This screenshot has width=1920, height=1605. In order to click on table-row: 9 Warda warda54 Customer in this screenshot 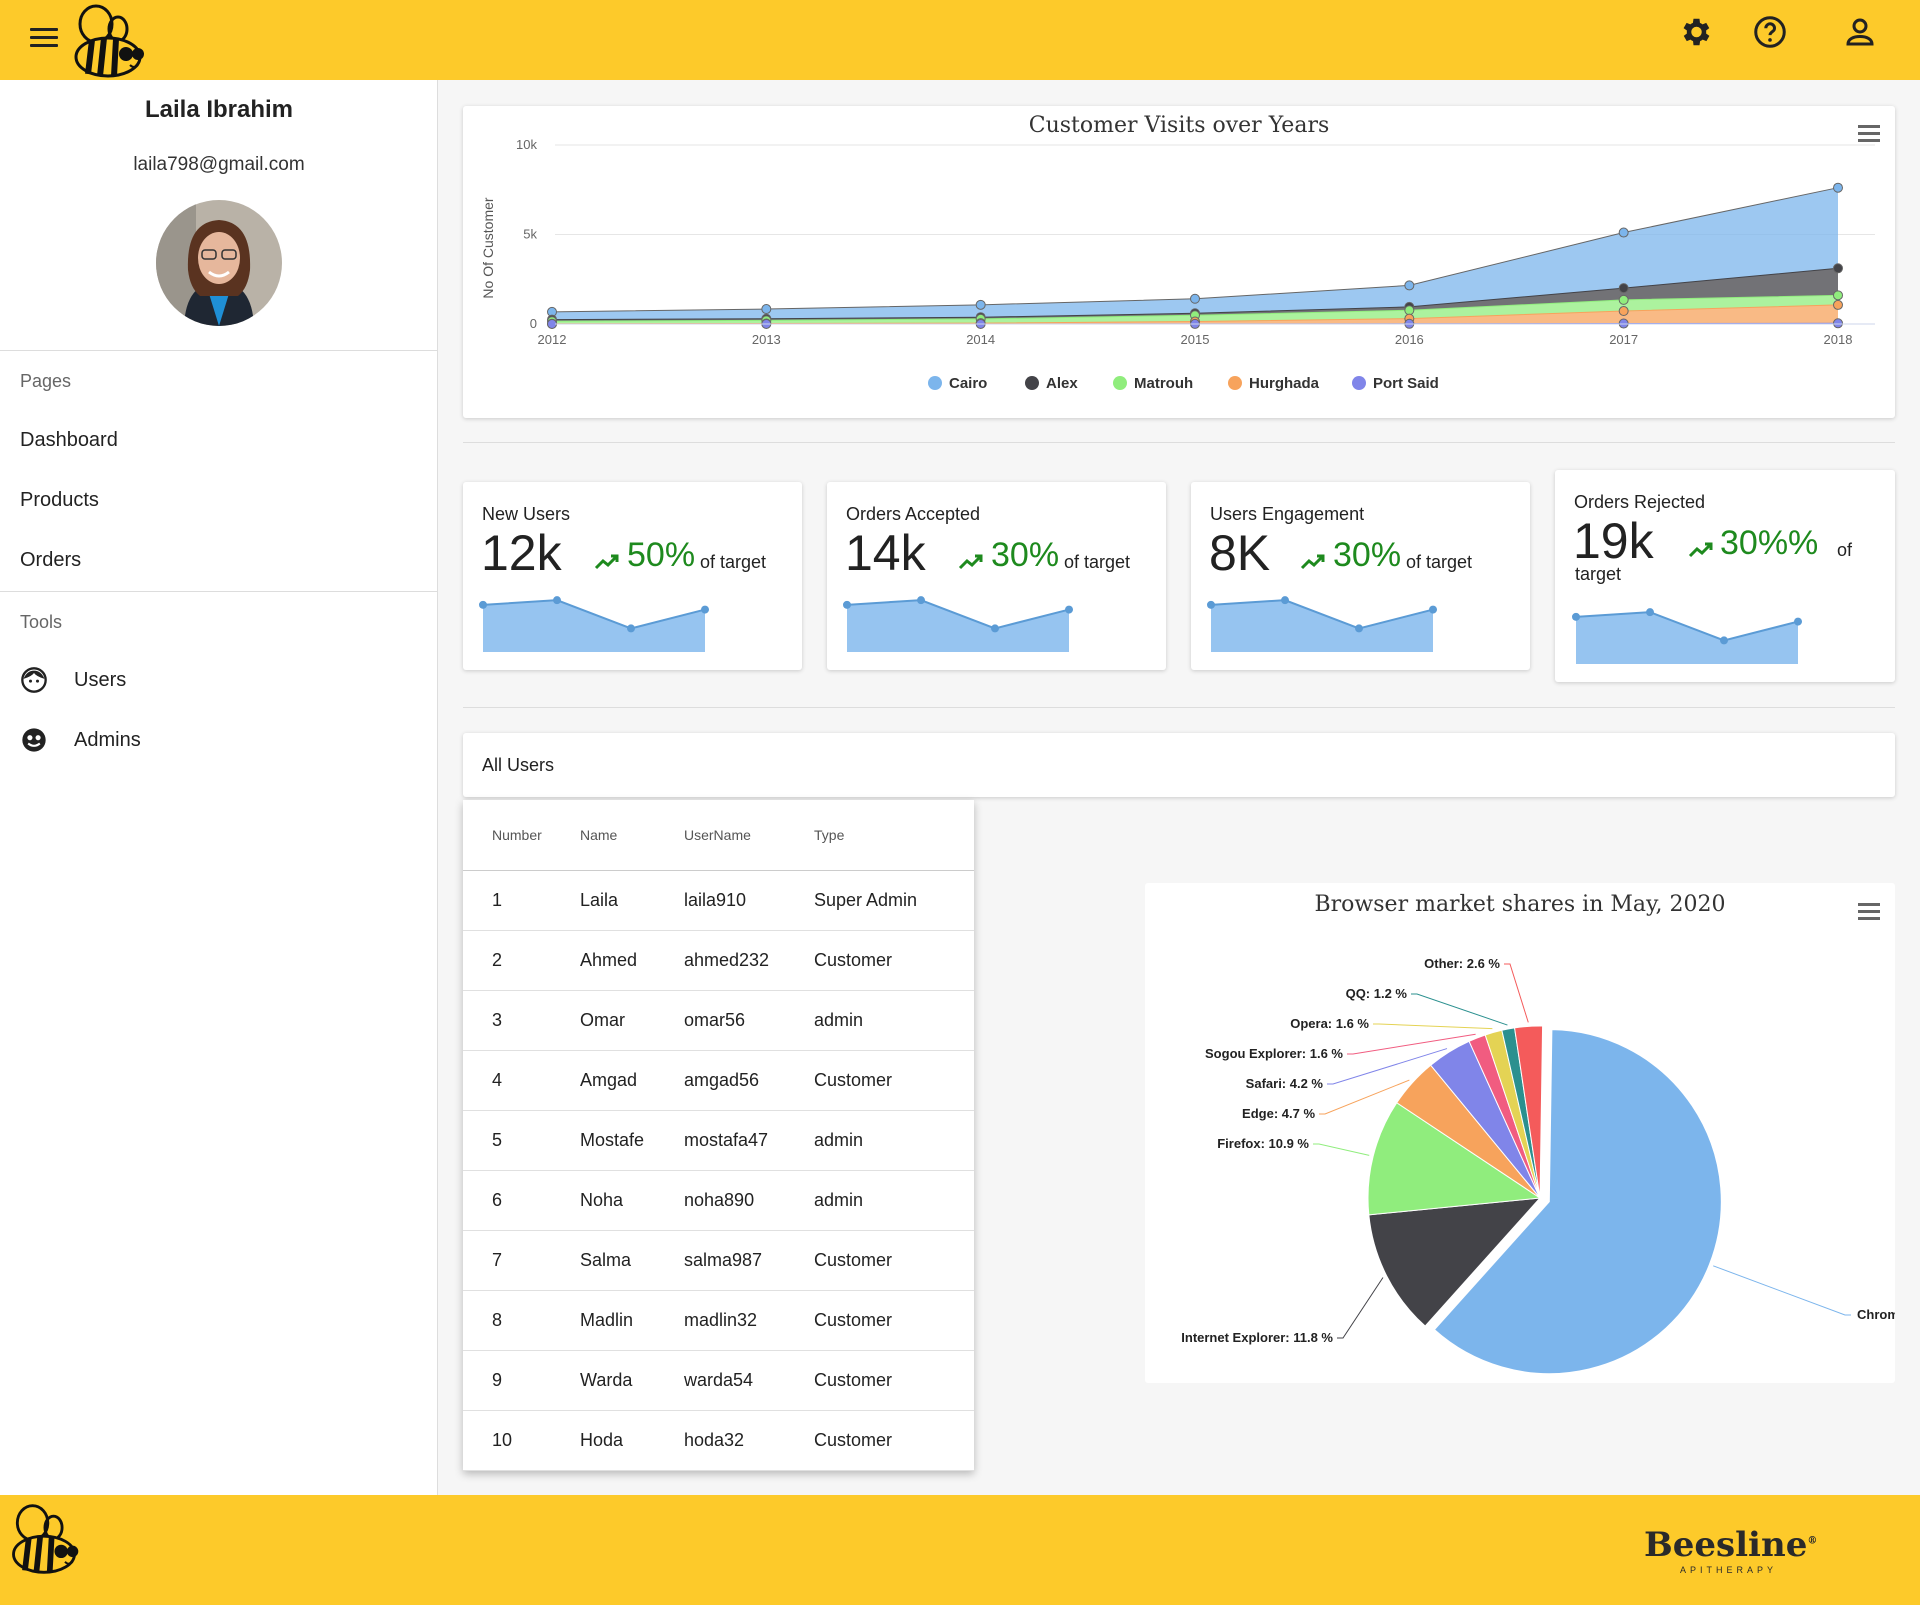, I will do `click(718, 1380)`.